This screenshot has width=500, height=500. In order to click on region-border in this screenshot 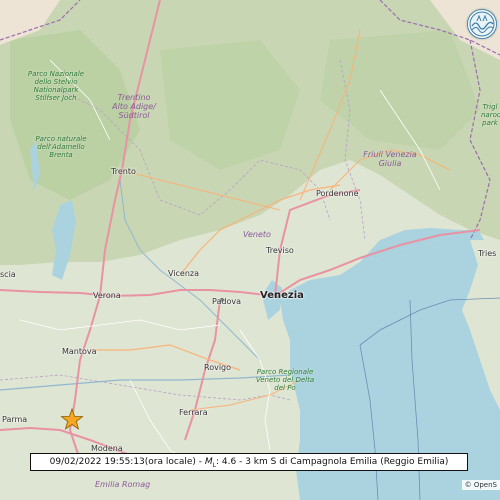, I will do `click(145, 387)`.